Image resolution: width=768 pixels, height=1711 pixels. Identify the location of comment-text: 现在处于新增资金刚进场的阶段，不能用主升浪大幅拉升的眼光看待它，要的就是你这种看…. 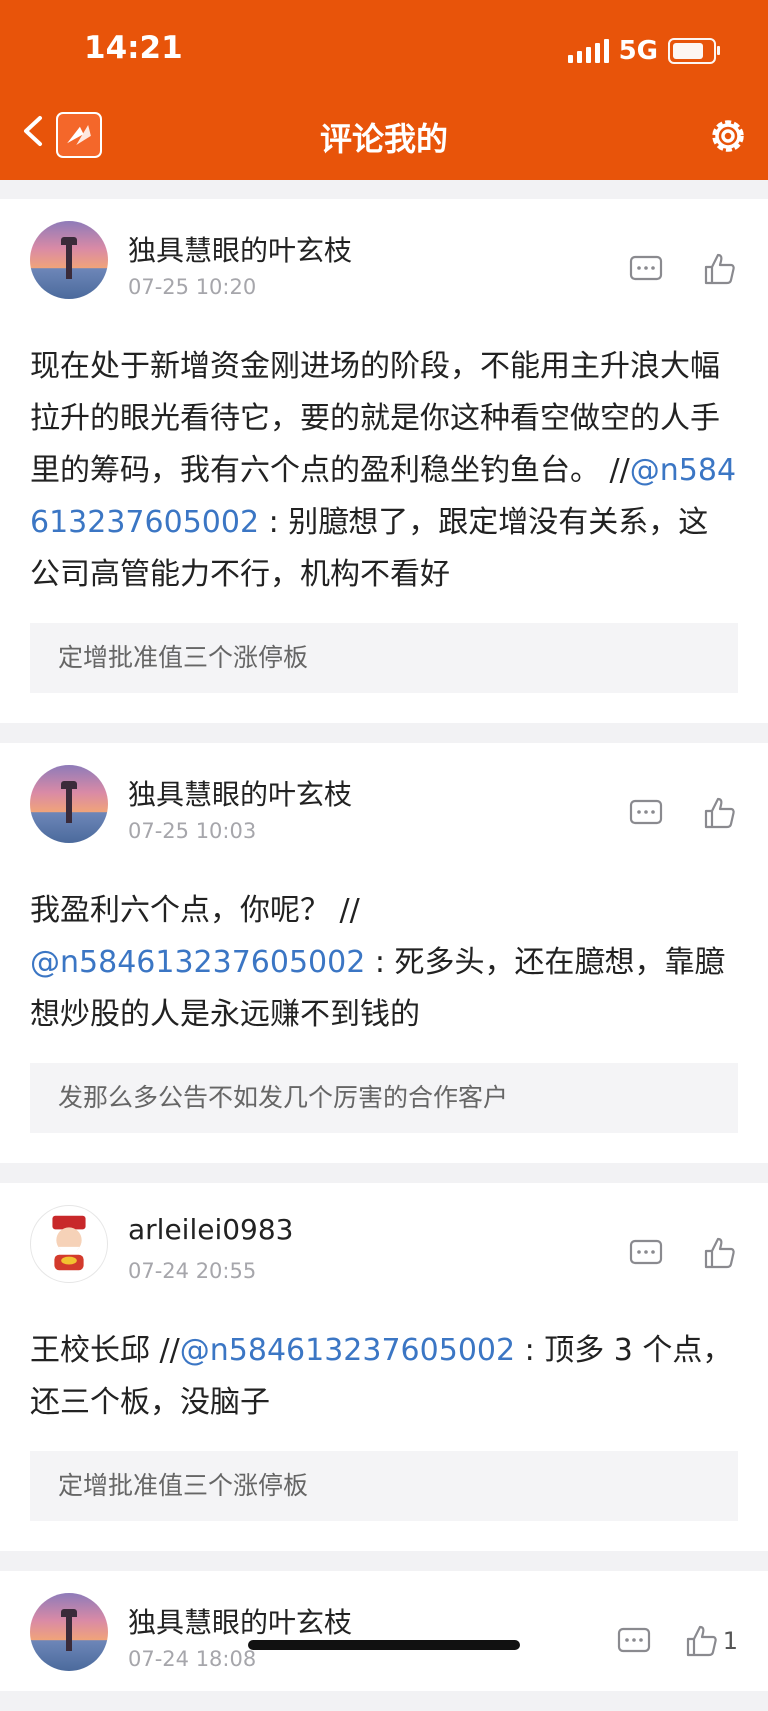
(383, 470).